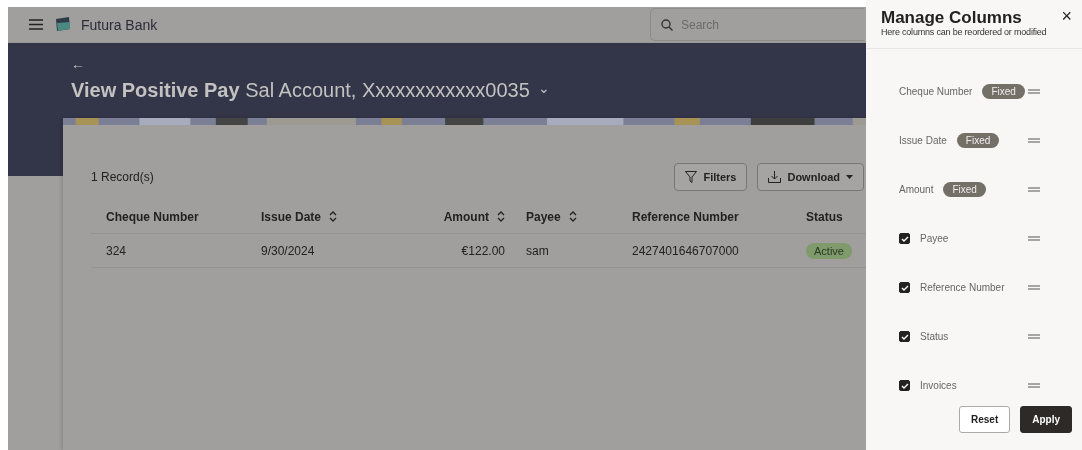  I want to click on column-header: Amount, so click(466, 216).